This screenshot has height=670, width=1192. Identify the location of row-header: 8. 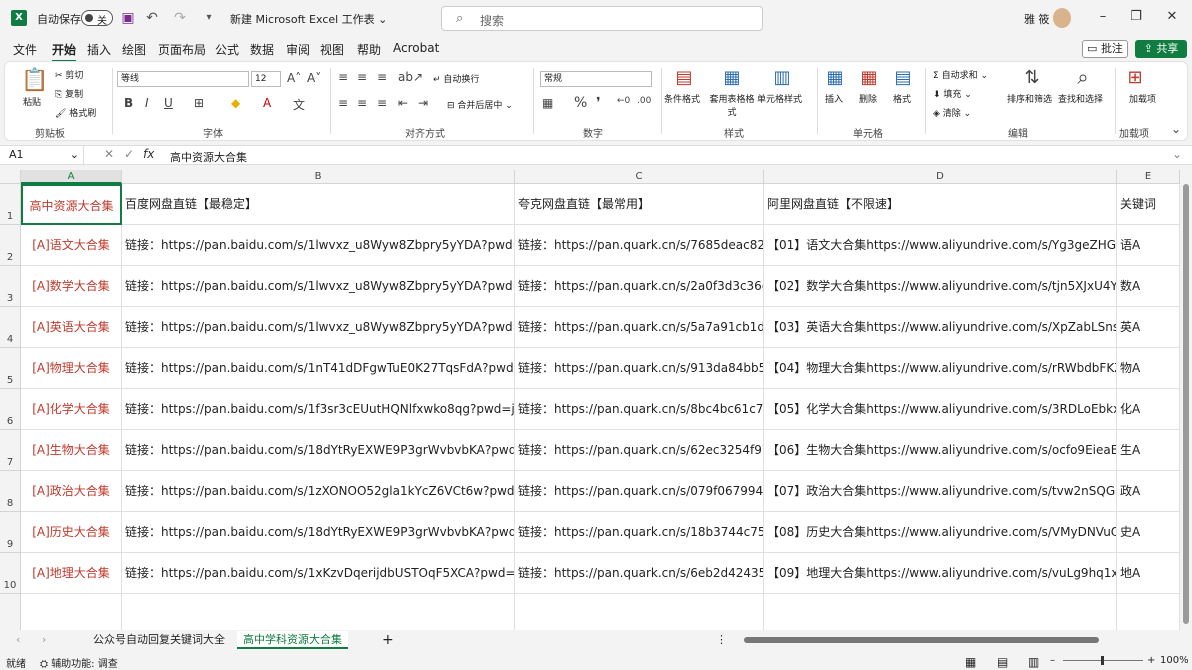
(10, 491).